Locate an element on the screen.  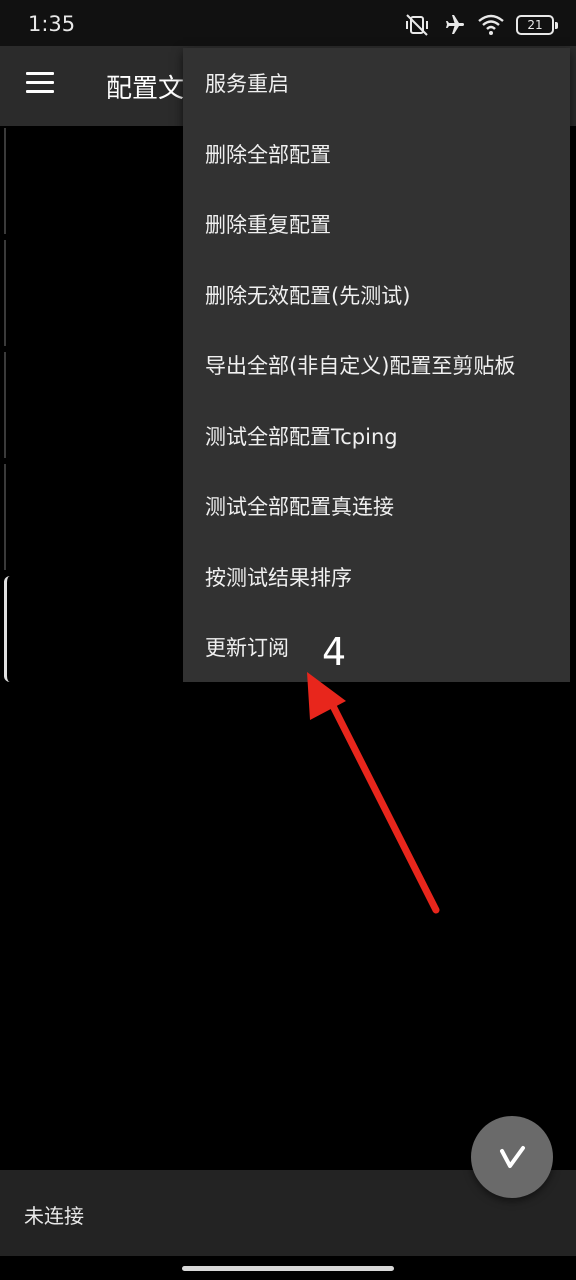
v-logo-icon is located at coordinates (512, 1157).